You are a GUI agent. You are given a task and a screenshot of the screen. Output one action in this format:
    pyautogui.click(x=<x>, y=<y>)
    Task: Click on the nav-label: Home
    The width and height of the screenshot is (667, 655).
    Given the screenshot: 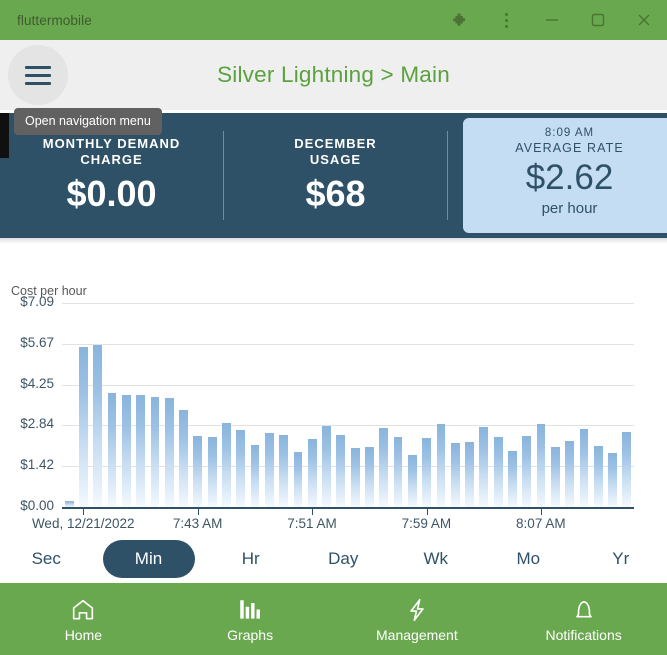 What is the action you would take?
    pyautogui.click(x=83, y=635)
    